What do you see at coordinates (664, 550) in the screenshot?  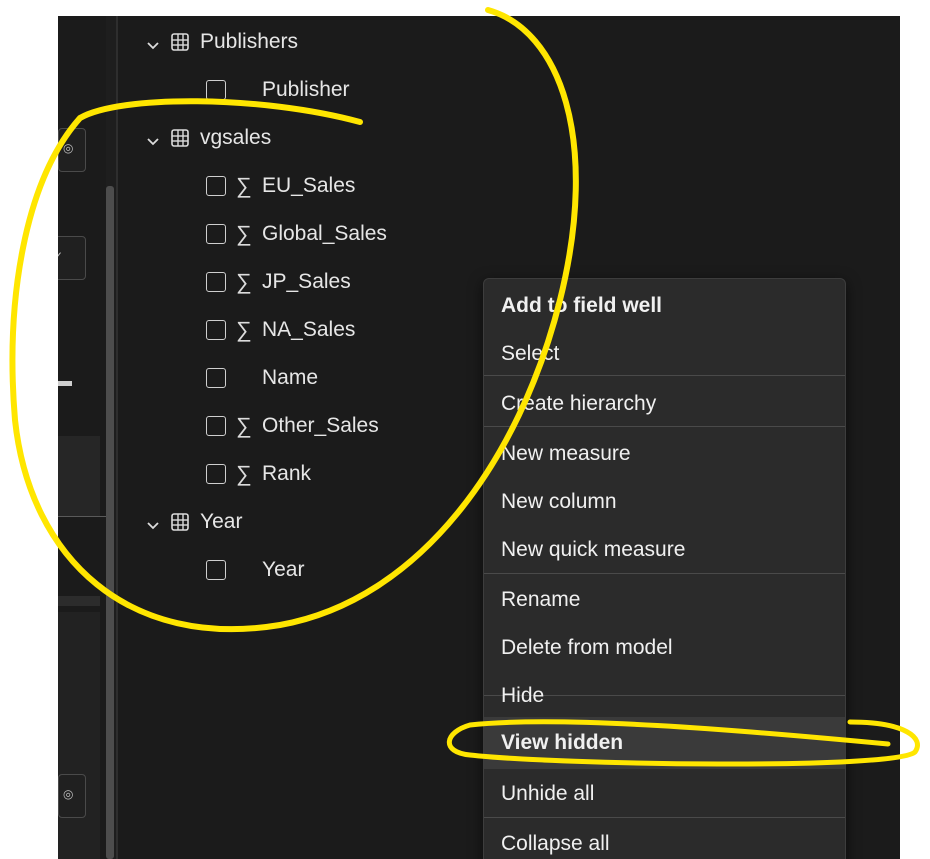 I see `menu-item-new-quick-measure: New quick measure` at bounding box center [664, 550].